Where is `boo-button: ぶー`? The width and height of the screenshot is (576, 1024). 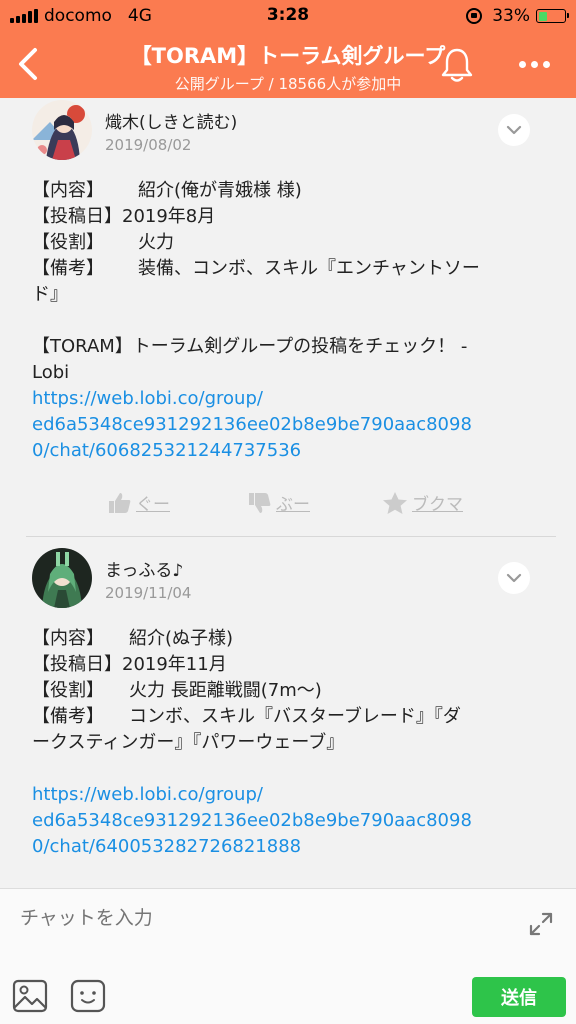
boo-button: ぶー is located at coordinates (279, 502).